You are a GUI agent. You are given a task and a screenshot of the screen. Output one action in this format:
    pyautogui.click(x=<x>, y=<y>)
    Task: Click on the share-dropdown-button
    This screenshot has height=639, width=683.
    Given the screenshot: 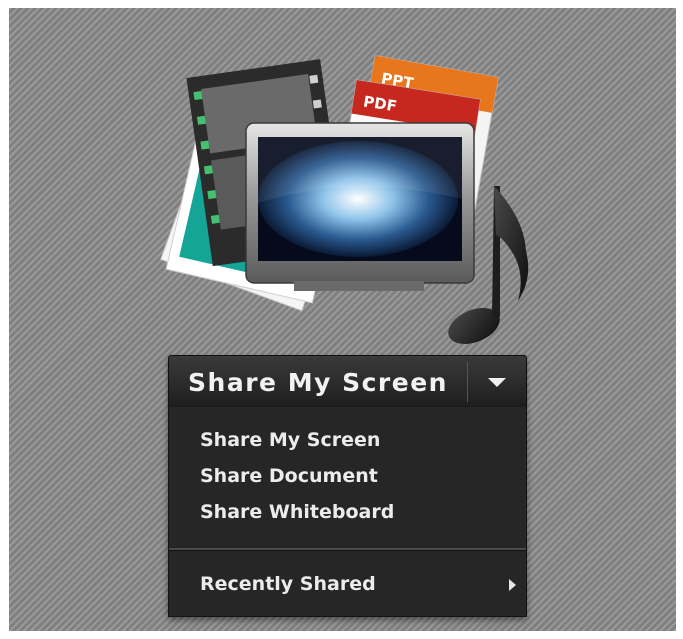 What is the action you would take?
    pyautogui.click(x=497, y=382)
    